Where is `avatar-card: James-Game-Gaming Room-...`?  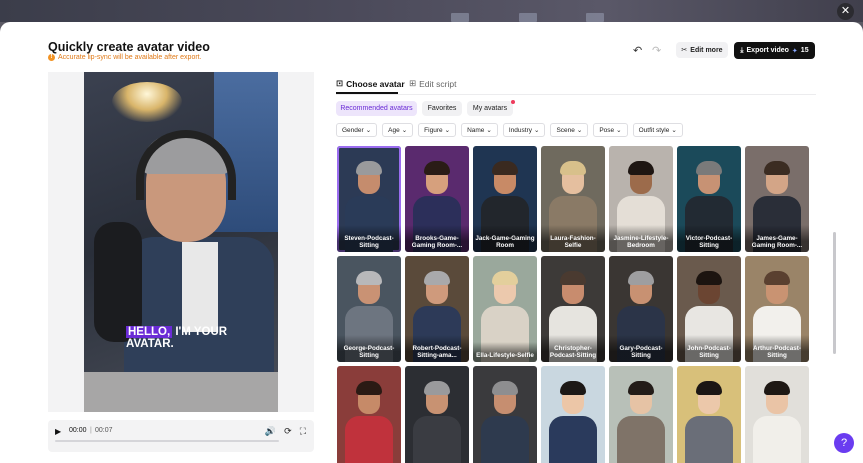
avatar-card: James-Game-Gaming Room-... is located at coordinates (777, 199).